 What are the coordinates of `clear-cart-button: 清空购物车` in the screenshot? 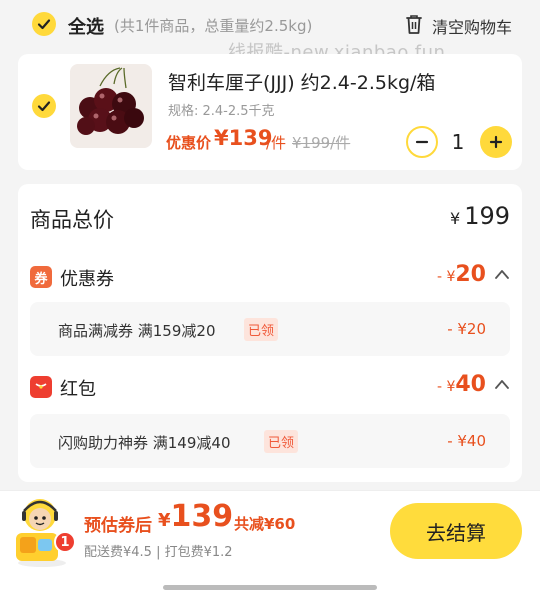 It's located at (472, 26).